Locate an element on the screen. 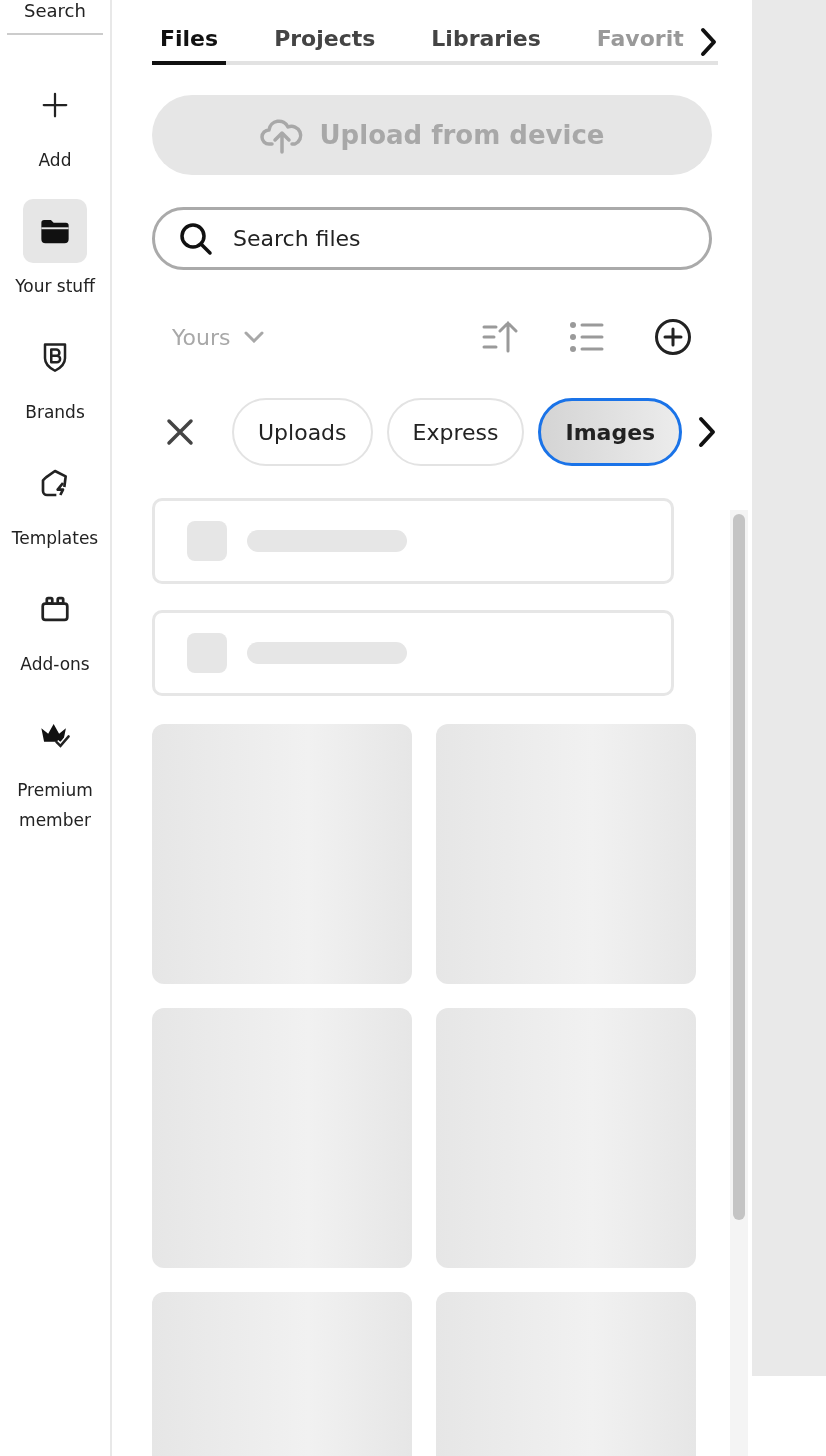  sidebar-label: Add-ons is located at coordinates (55, 664).